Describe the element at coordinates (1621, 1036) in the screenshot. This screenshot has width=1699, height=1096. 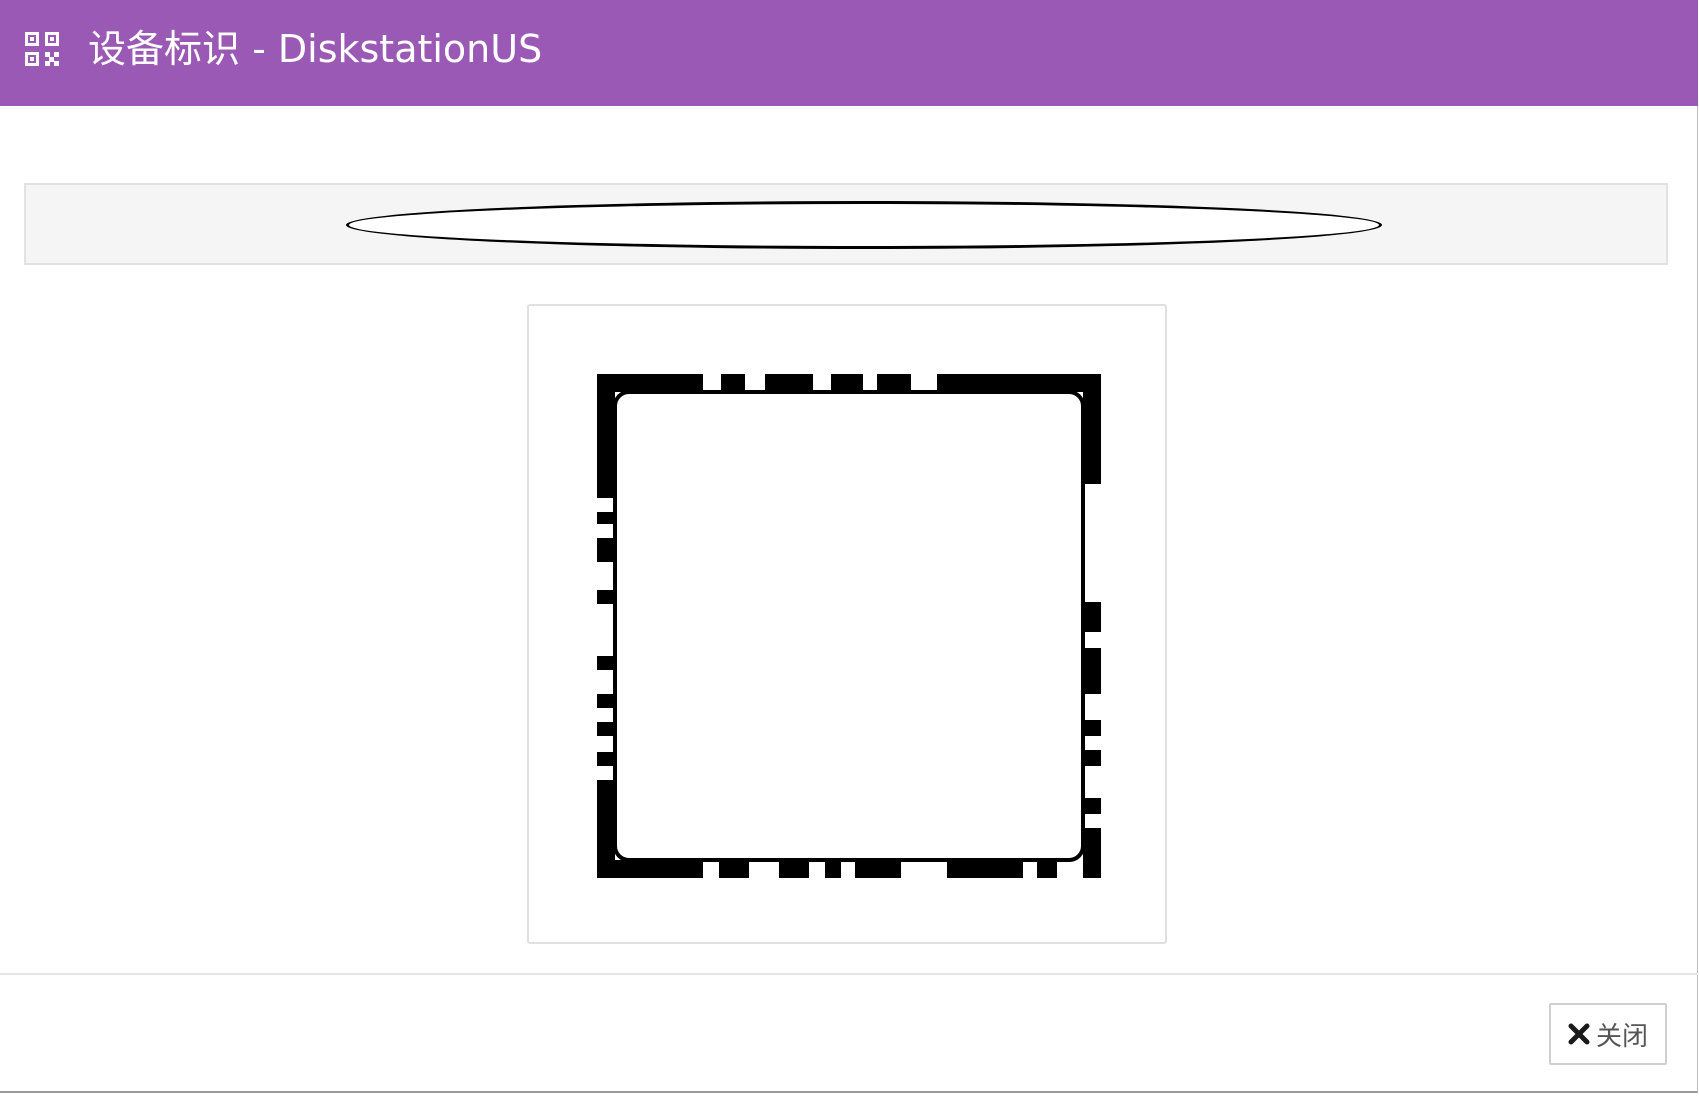
I see `close-button-label: 关闭` at that location.